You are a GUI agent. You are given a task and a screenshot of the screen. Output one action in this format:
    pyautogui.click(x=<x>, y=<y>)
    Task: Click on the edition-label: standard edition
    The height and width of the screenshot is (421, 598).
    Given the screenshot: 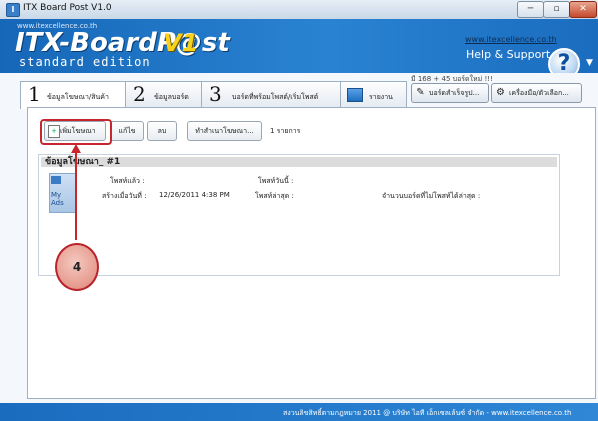 What is the action you would take?
    pyautogui.click(x=85, y=62)
    